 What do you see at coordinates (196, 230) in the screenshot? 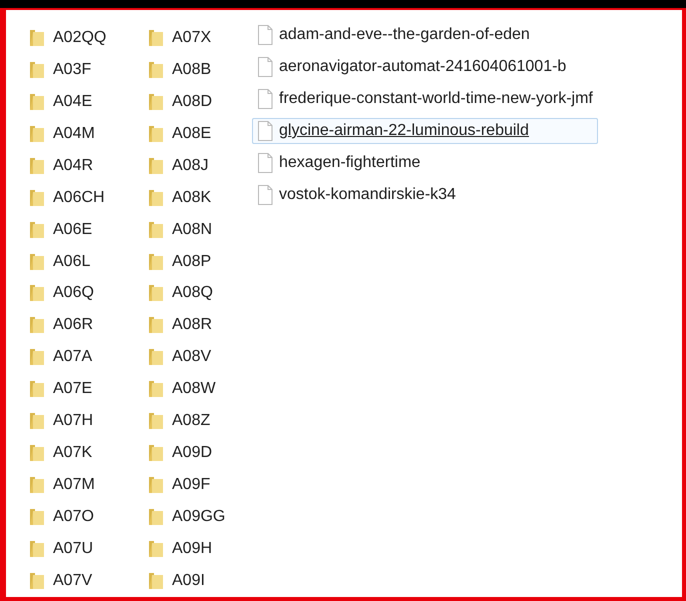
I see `folder-item: A08N` at bounding box center [196, 230].